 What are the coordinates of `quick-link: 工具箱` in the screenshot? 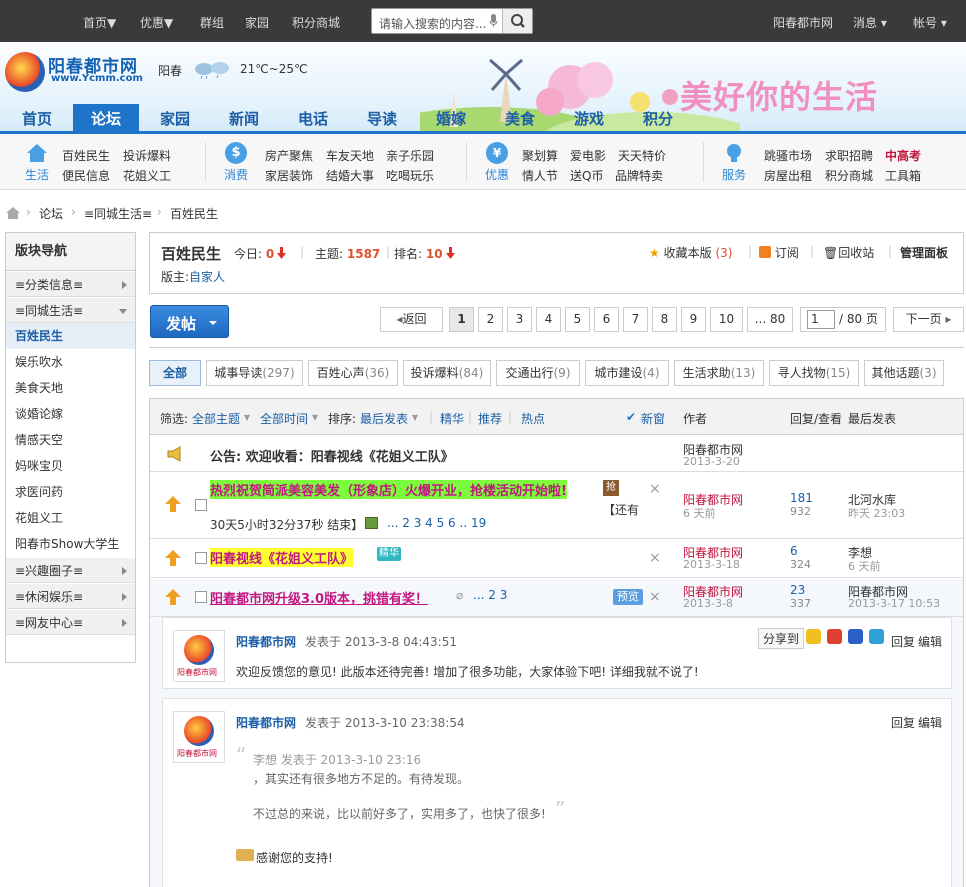 It's located at (903, 175).